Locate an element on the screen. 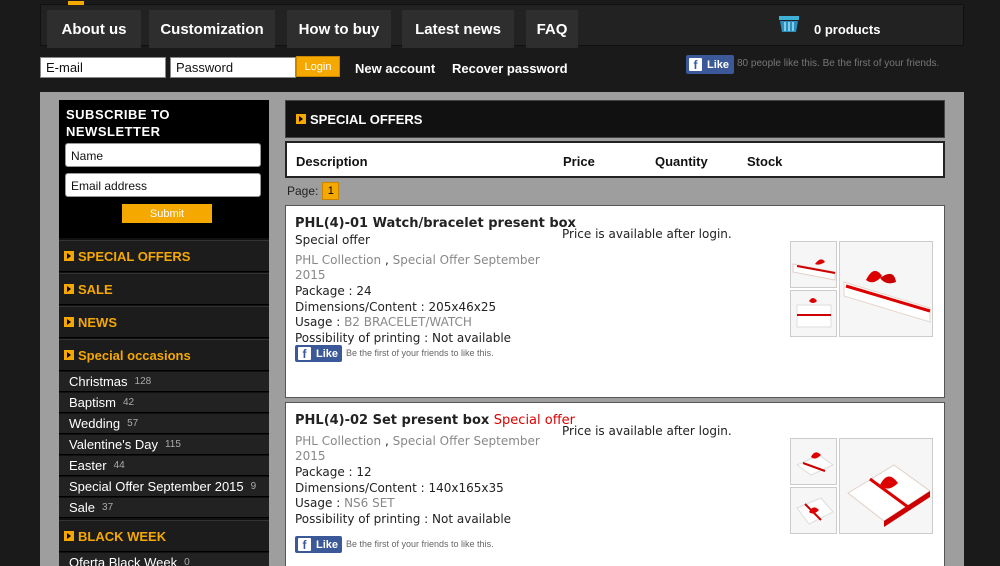  sidebar-item-count: 128 is located at coordinates (143, 381).